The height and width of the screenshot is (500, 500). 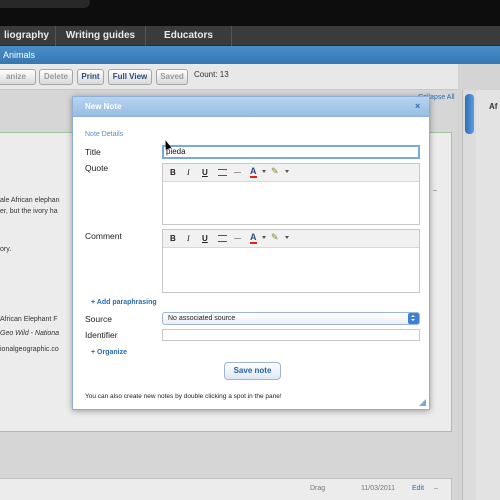 I want to click on delete-button: Delete, so click(x=56, y=77).